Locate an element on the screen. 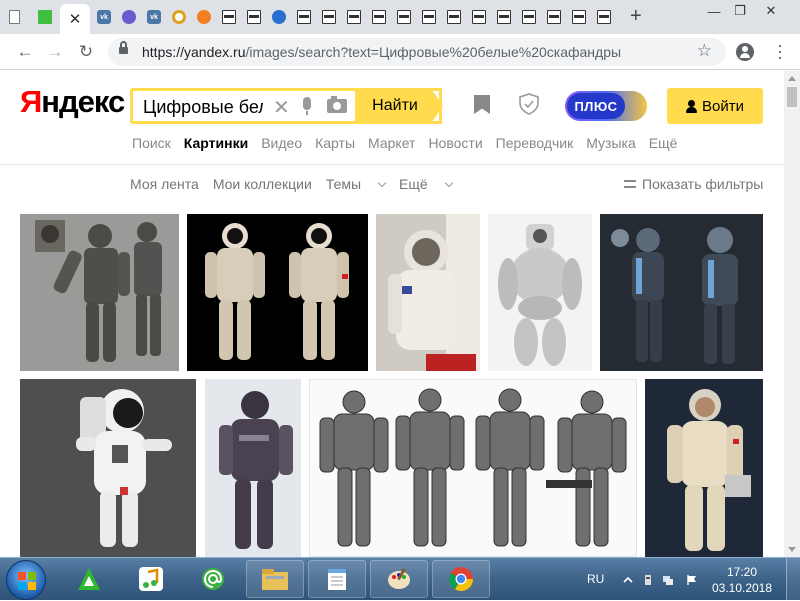 Image resolution: width=800 pixels, height=601 pixels. green-square-icon is located at coordinates (45, 17).